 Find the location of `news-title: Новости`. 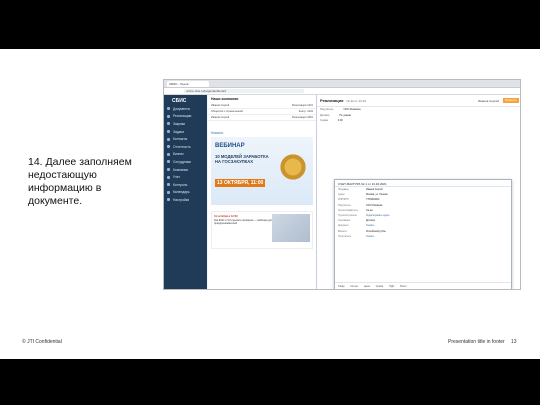

news-title: Новости is located at coordinates (262, 129).